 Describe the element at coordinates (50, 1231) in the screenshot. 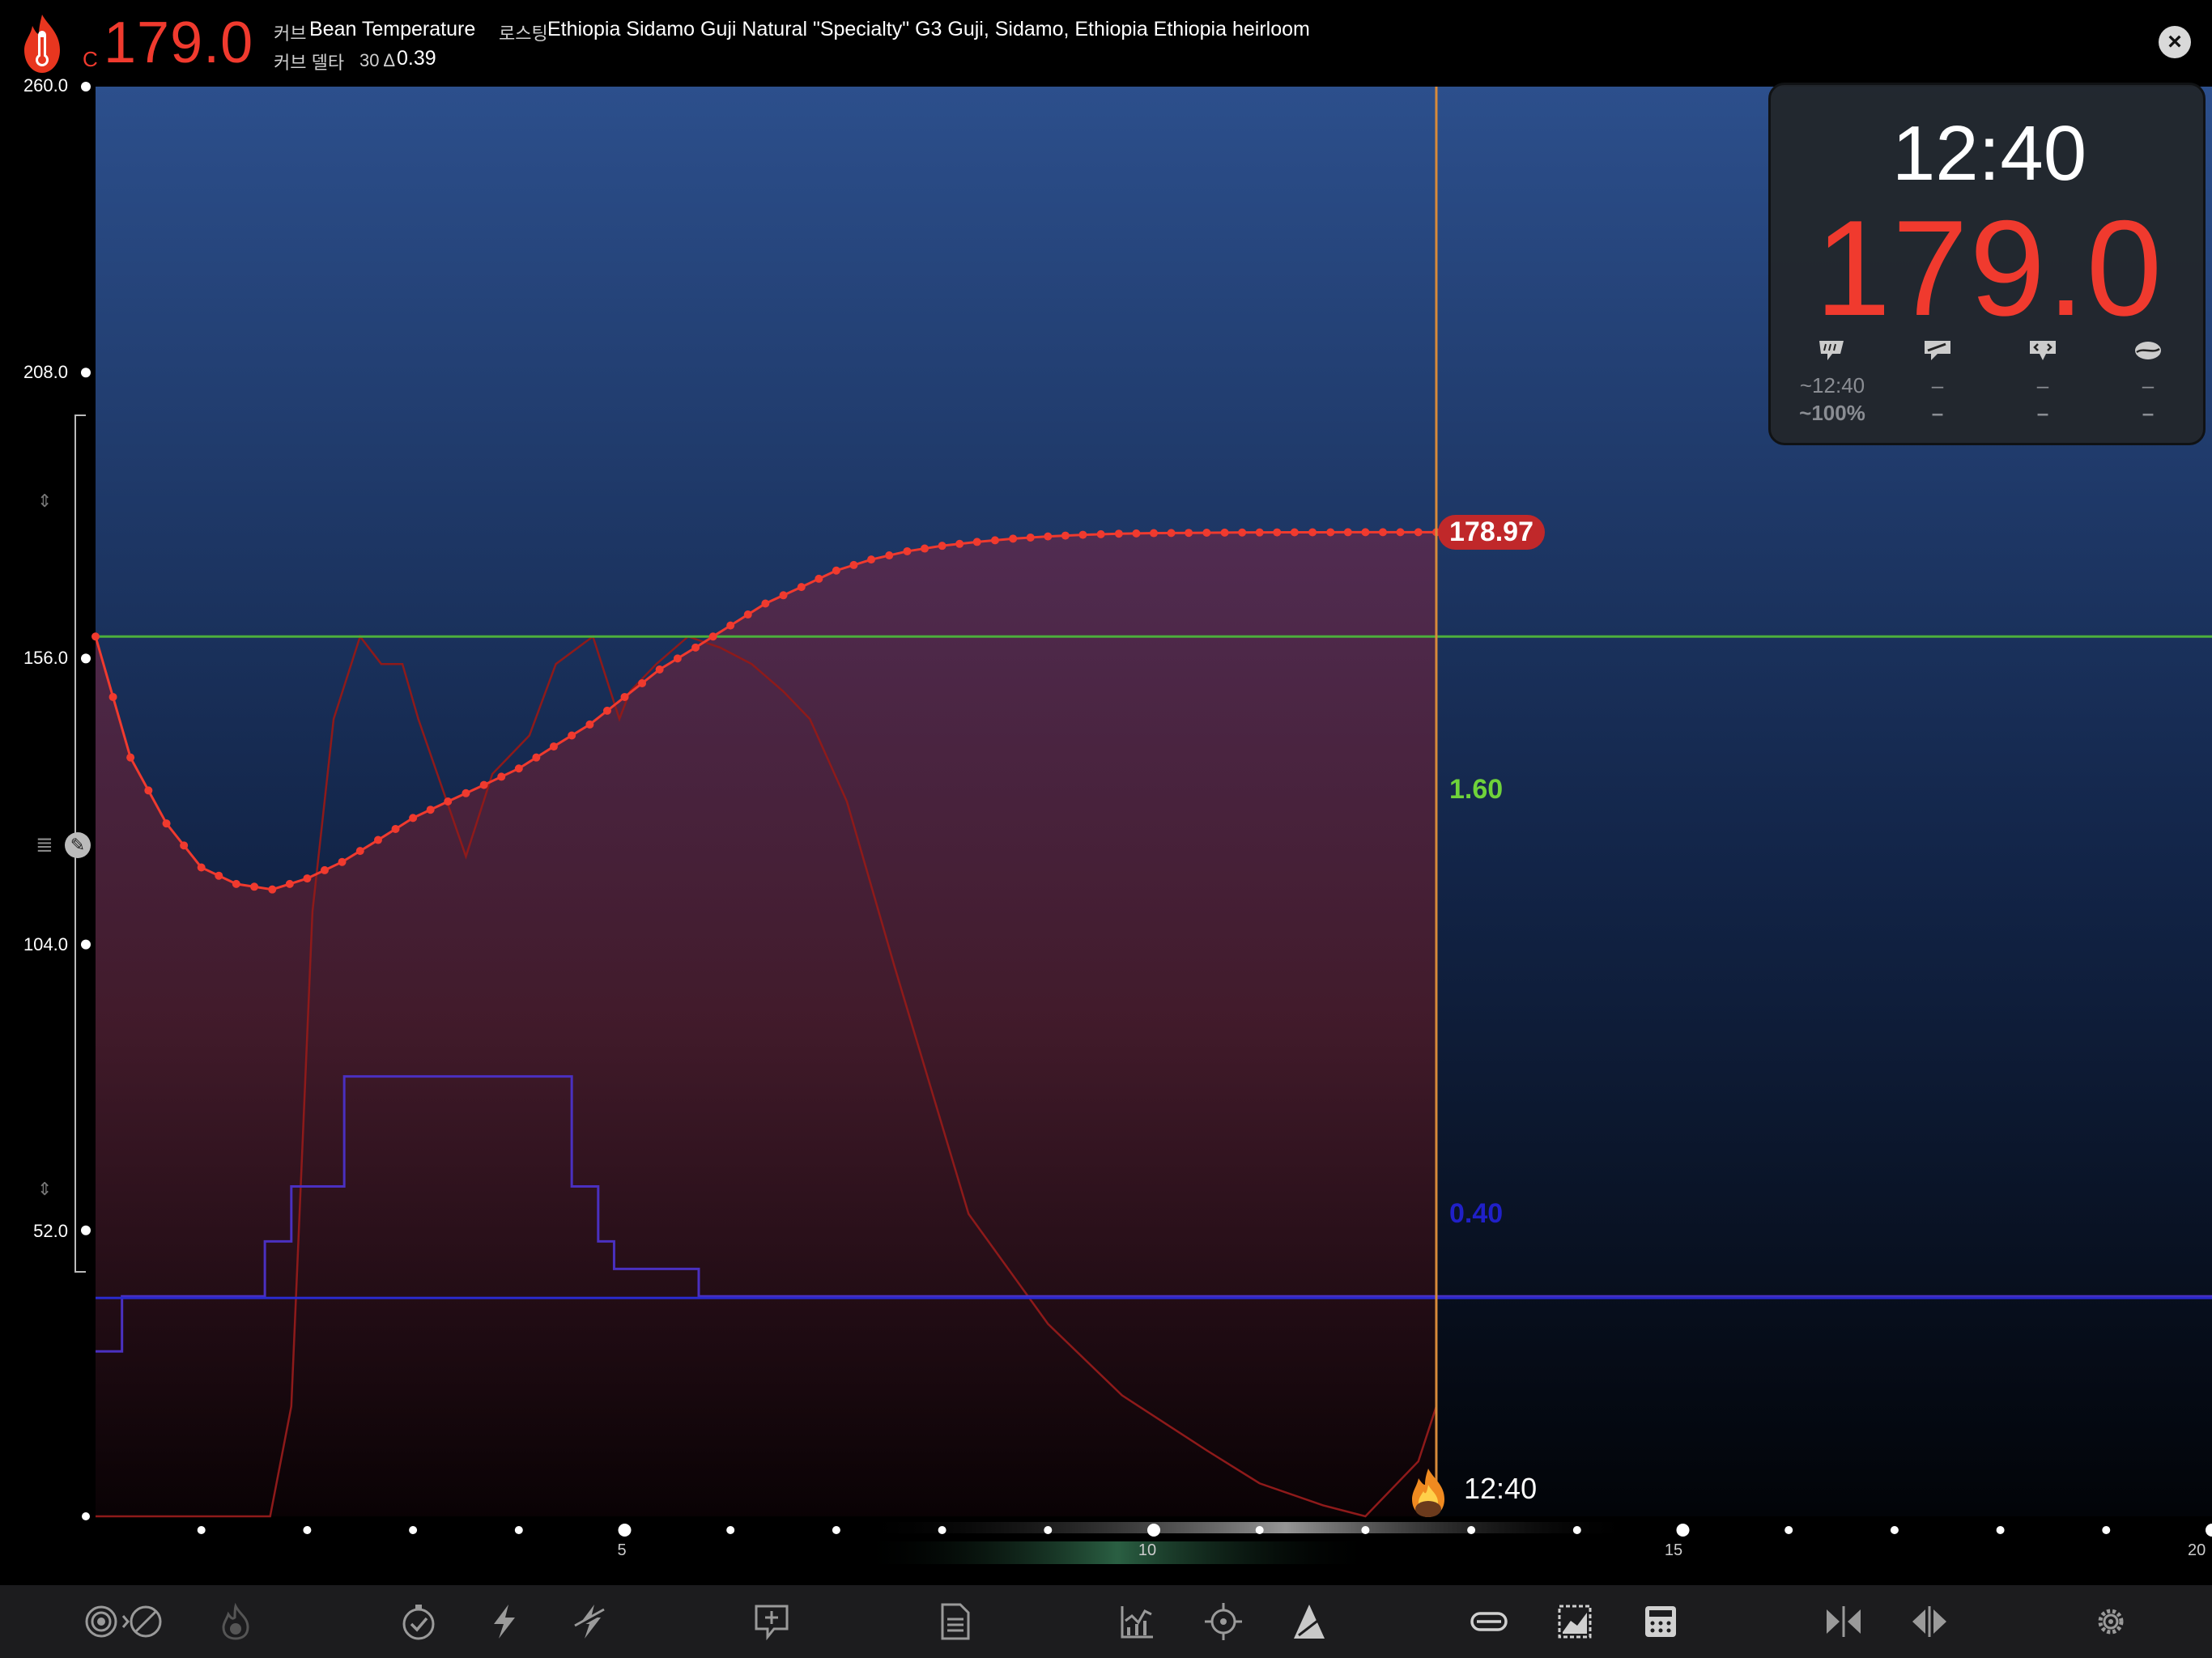

I see `y-tick-label: 52.0` at that location.